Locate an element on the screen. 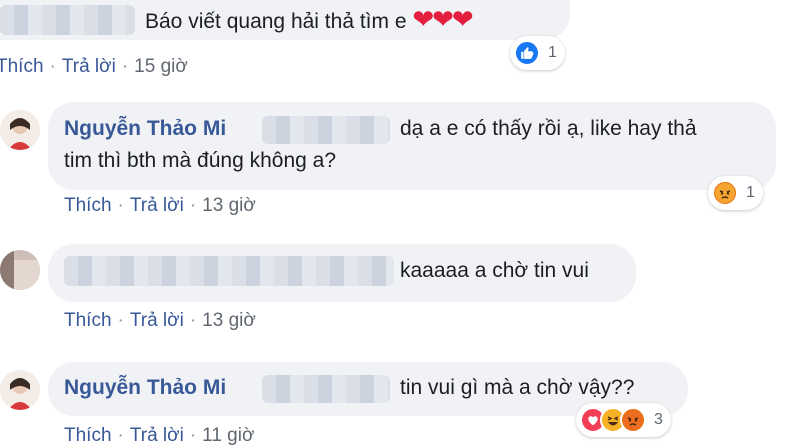 This screenshot has width=800, height=448. comment-text: kaaaaa a chờ tin vui is located at coordinates (494, 270).